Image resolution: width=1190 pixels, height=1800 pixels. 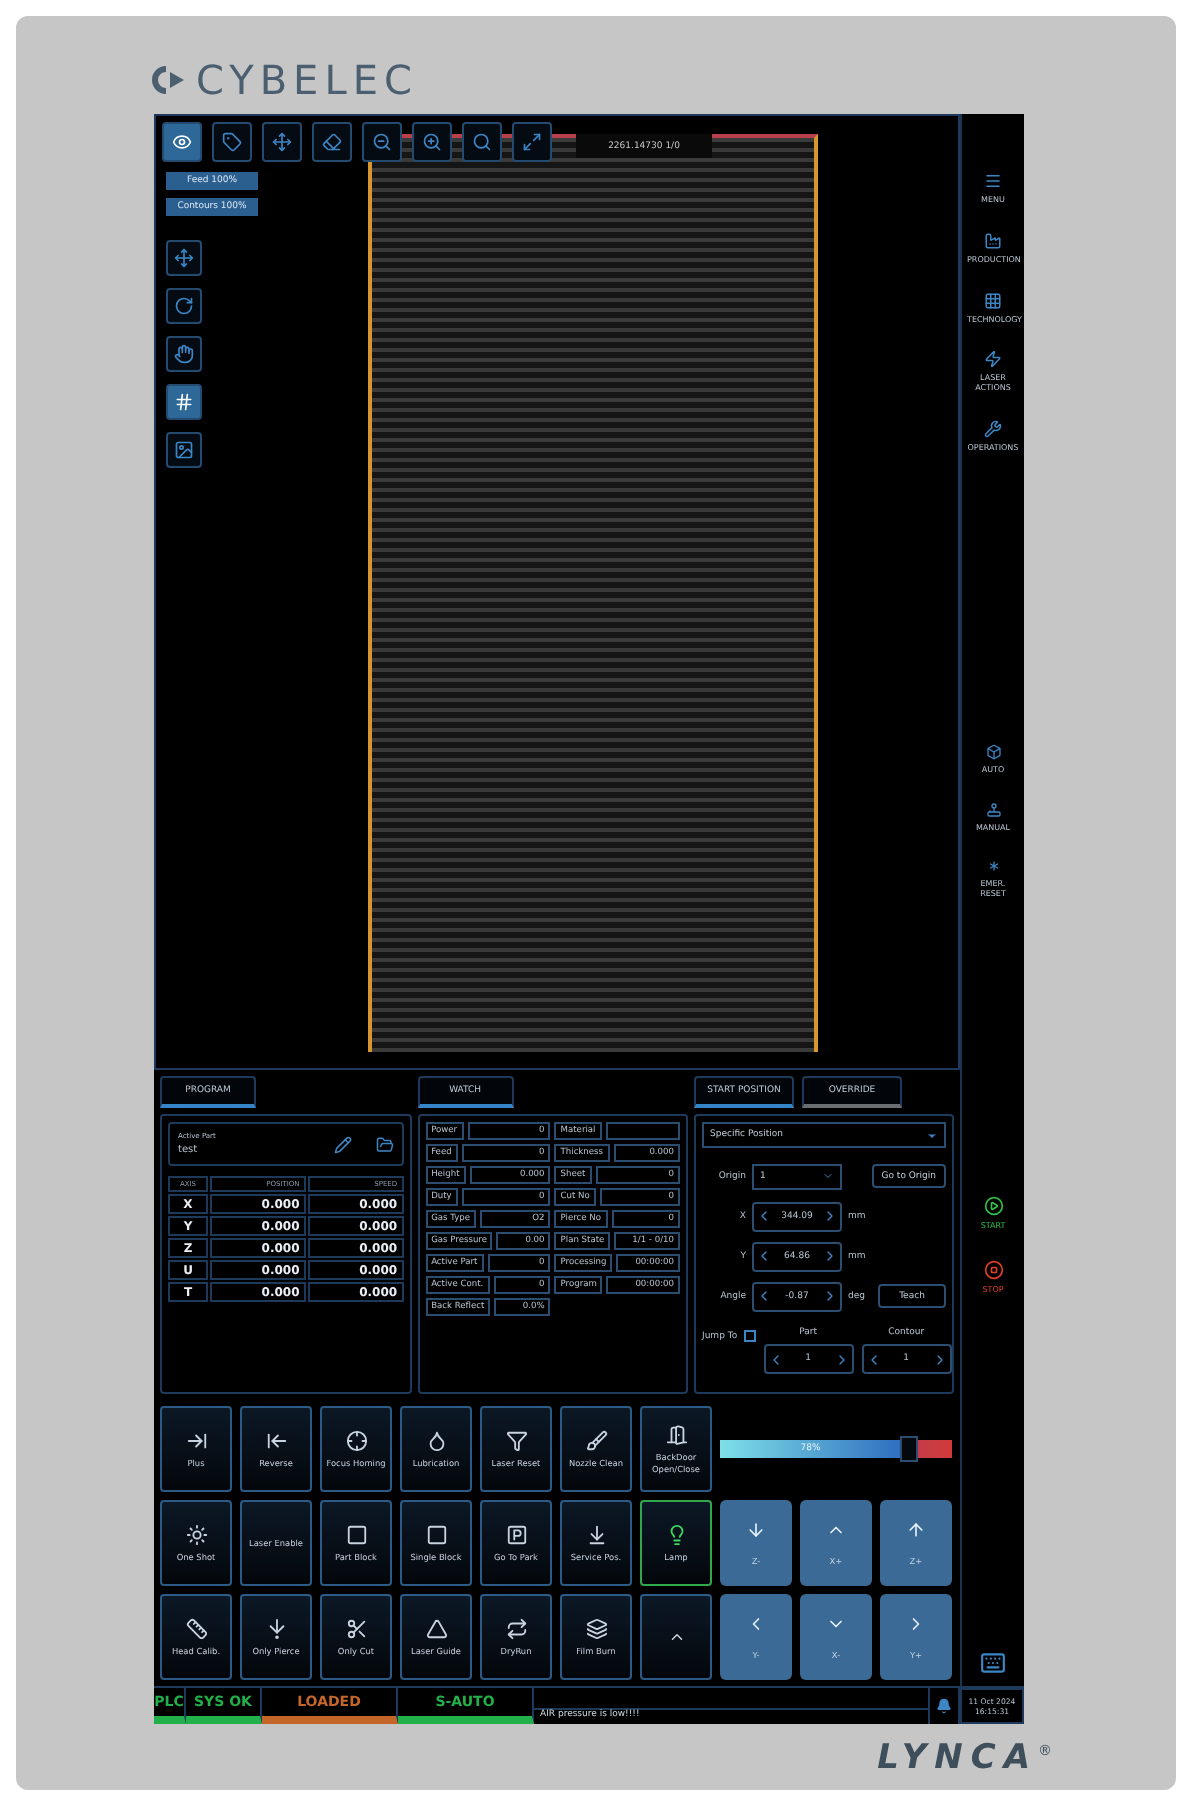 I want to click on field-value, so click(x=642, y=1131).